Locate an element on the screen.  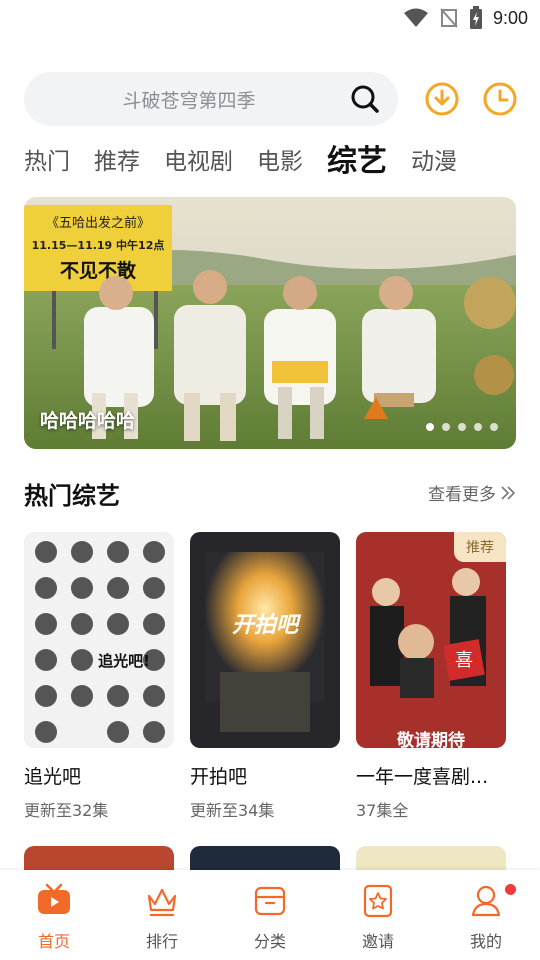
nav-category: 分类 is located at coordinates (270, 915).